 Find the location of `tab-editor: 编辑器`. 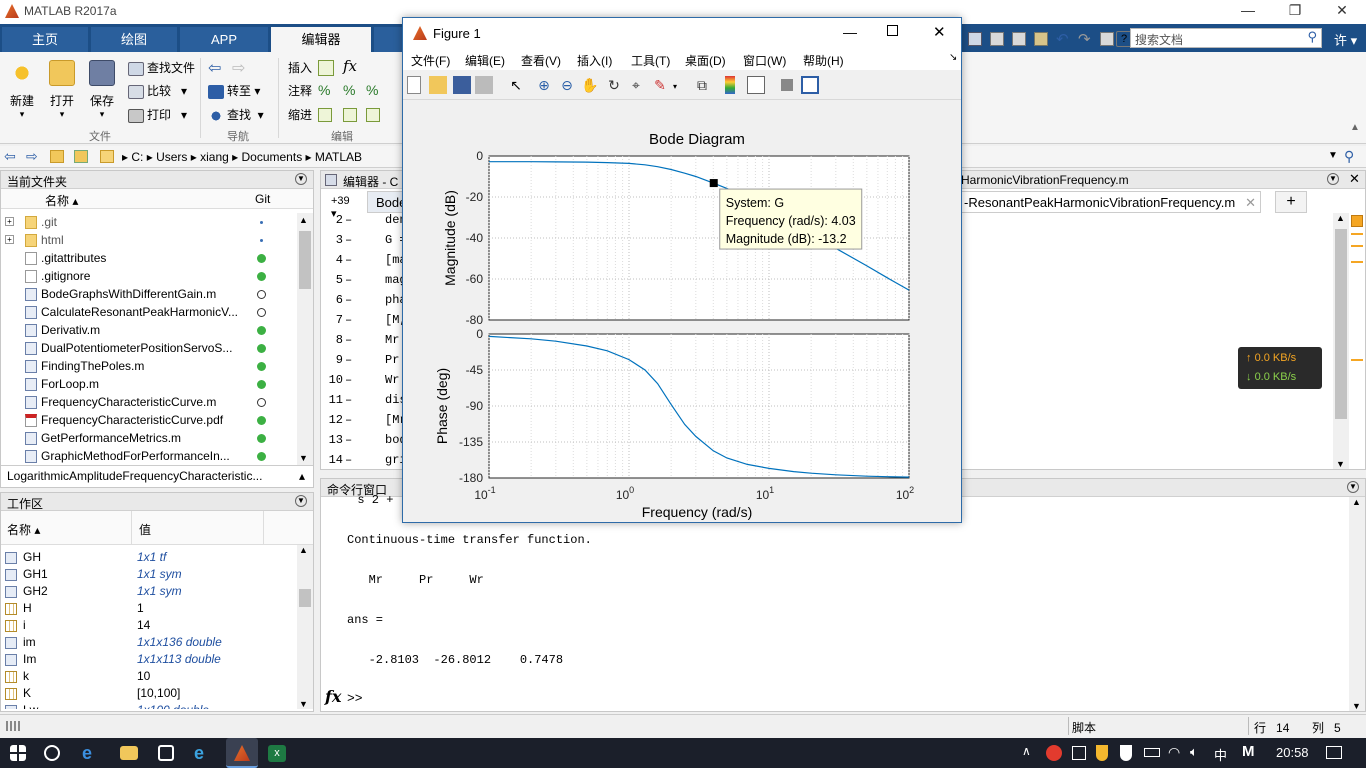

tab-editor: 编辑器 is located at coordinates (321, 39).